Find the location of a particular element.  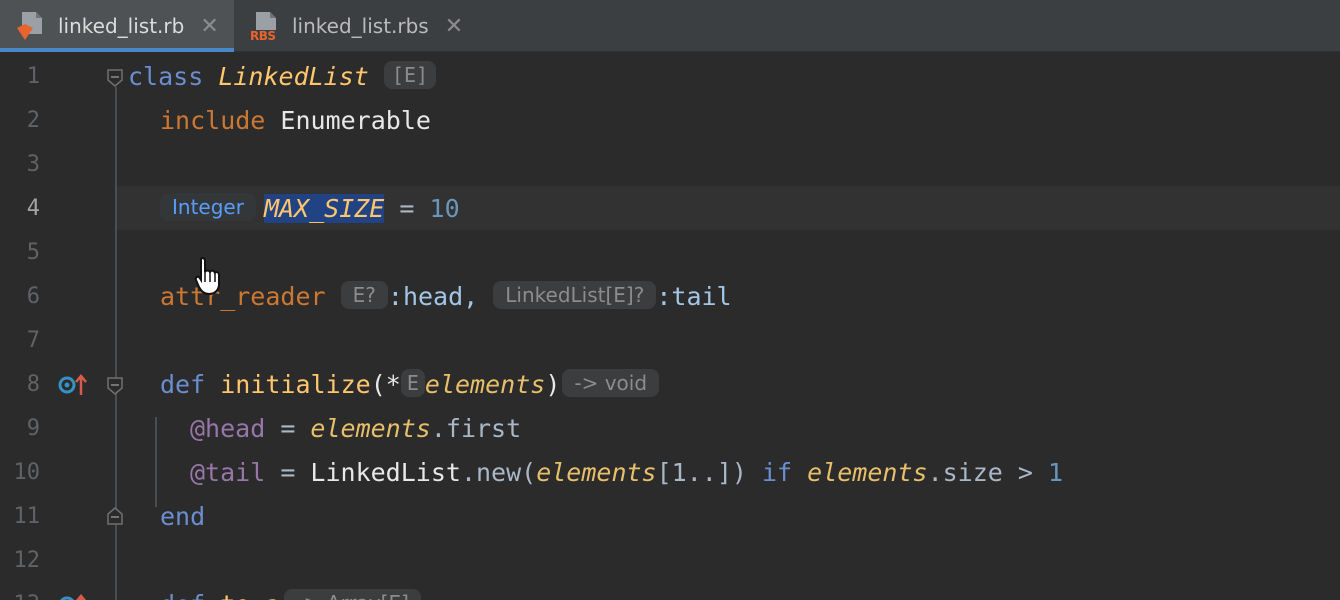

return-type-hint: -> Array[E] is located at coordinates (352, 594).